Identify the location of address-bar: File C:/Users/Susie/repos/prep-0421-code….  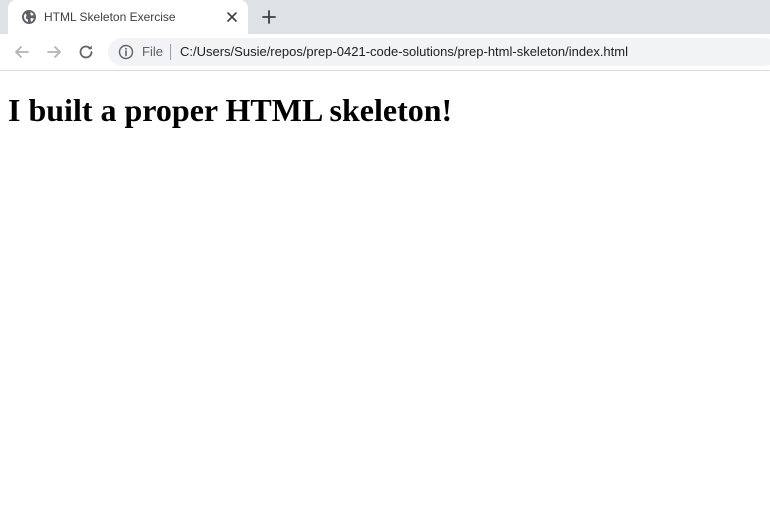
(439, 52).